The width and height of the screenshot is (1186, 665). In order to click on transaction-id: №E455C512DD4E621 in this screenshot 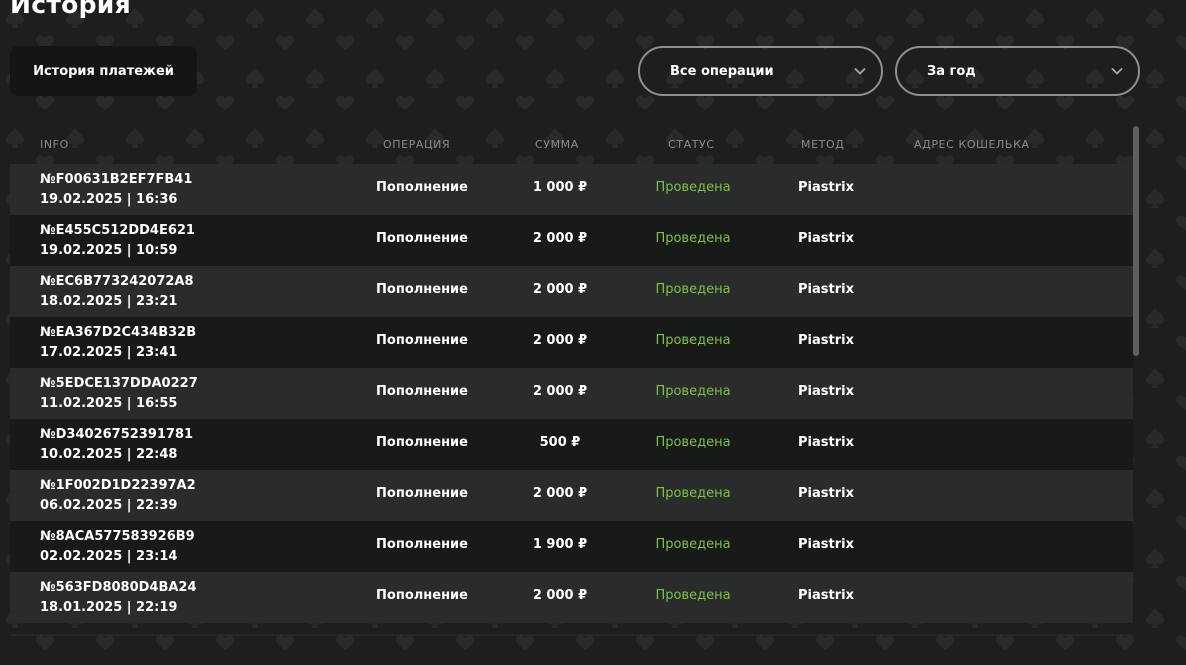, I will do `click(117, 230)`.